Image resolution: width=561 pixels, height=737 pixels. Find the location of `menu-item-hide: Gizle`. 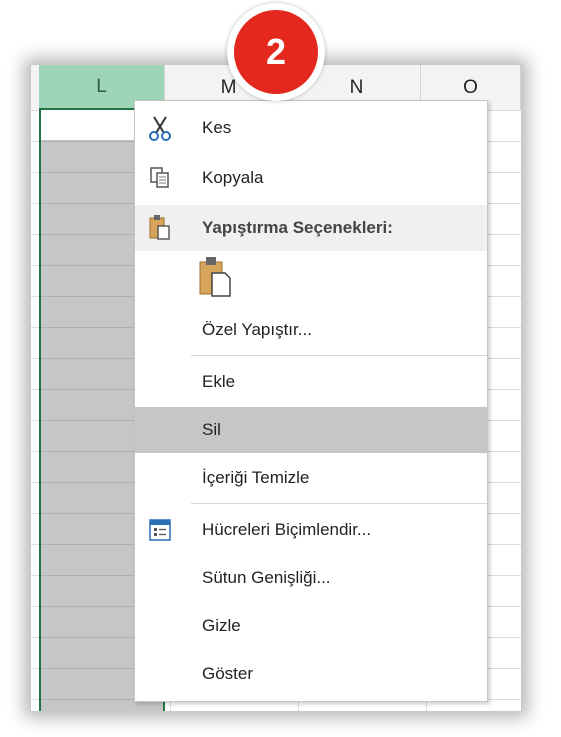

menu-item-hide: Gizle is located at coordinates (311, 626).